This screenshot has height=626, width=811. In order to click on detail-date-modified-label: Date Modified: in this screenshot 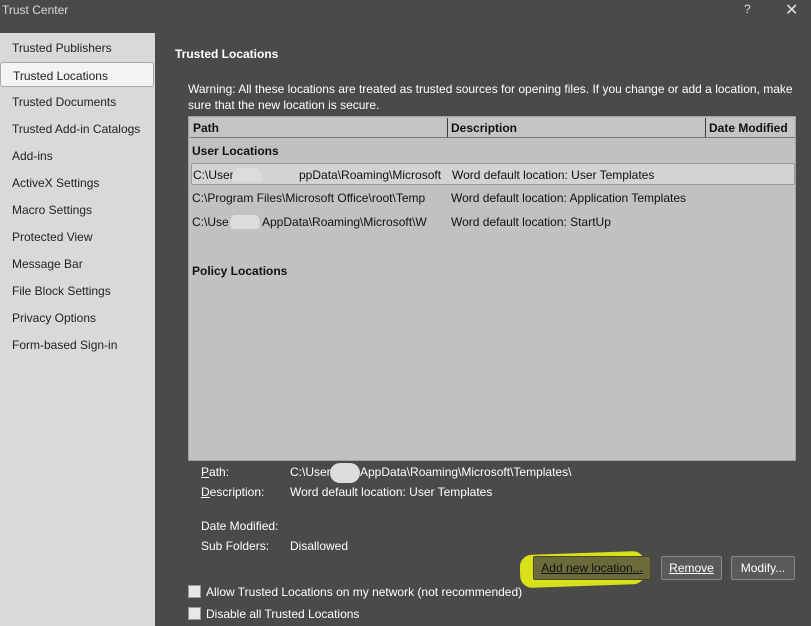, I will do `click(240, 526)`.